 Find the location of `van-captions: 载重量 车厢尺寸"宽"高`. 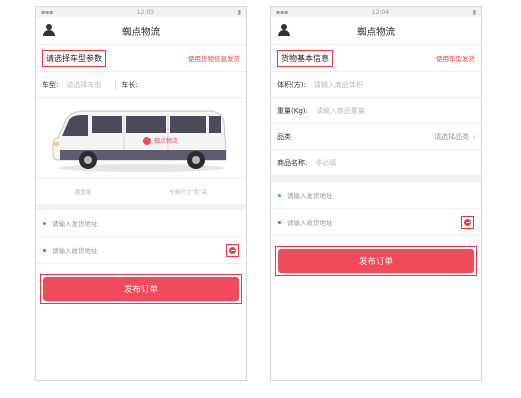

van-captions: 载重量 车厢尺寸"宽"高 is located at coordinates (141, 191).